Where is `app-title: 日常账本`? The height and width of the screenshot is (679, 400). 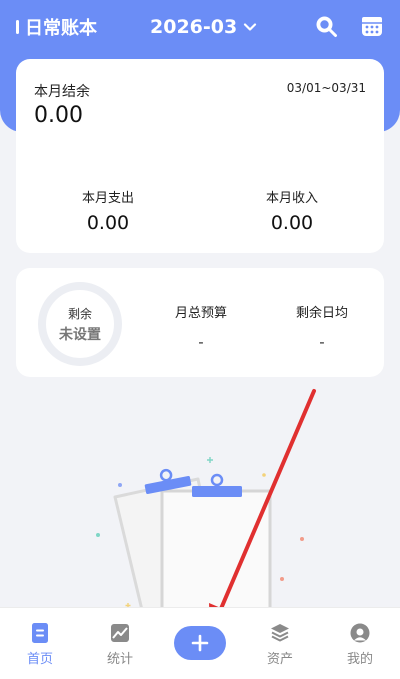 app-title: 日常账本 is located at coordinates (56, 27).